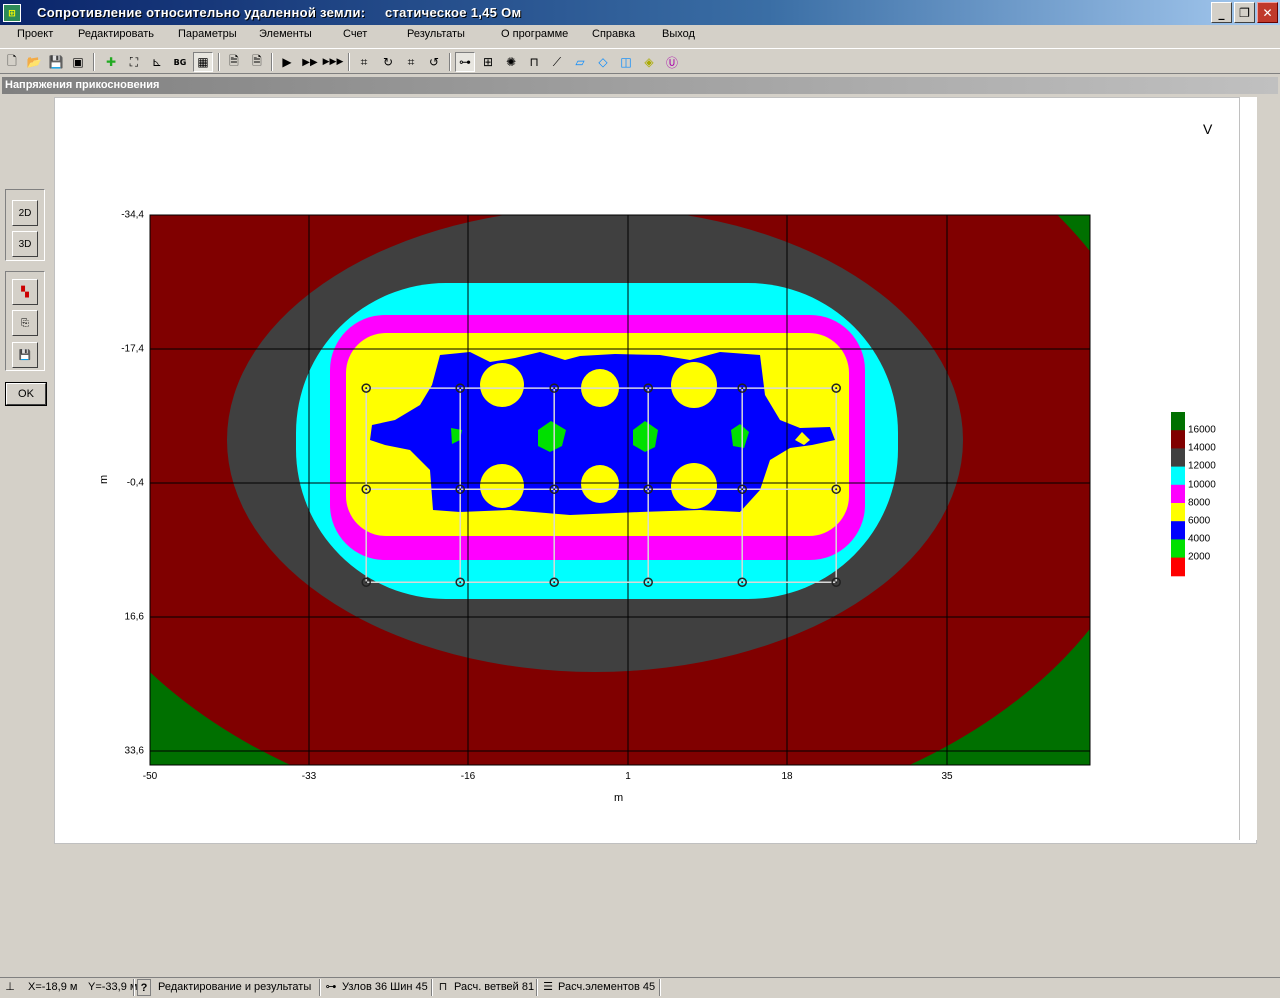 The width and height of the screenshot is (1280, 998). I want to click on x-tick-label: 1, so click(628, 776).